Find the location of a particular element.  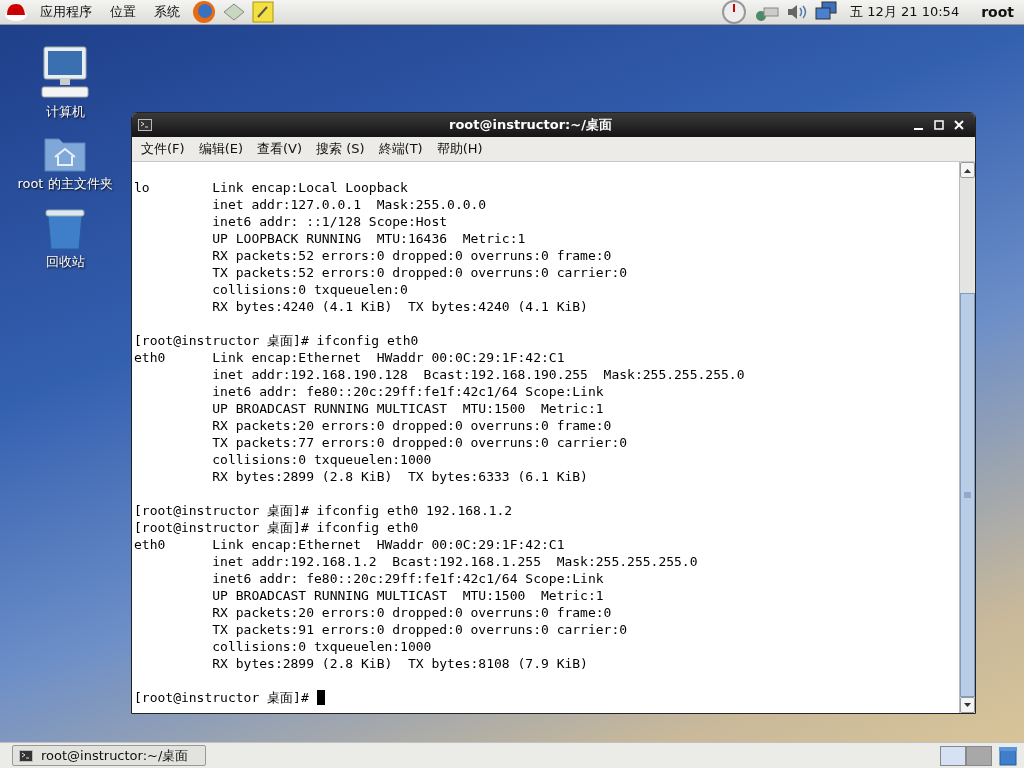

up-arrow-icon is located at coordinates (967, 170).